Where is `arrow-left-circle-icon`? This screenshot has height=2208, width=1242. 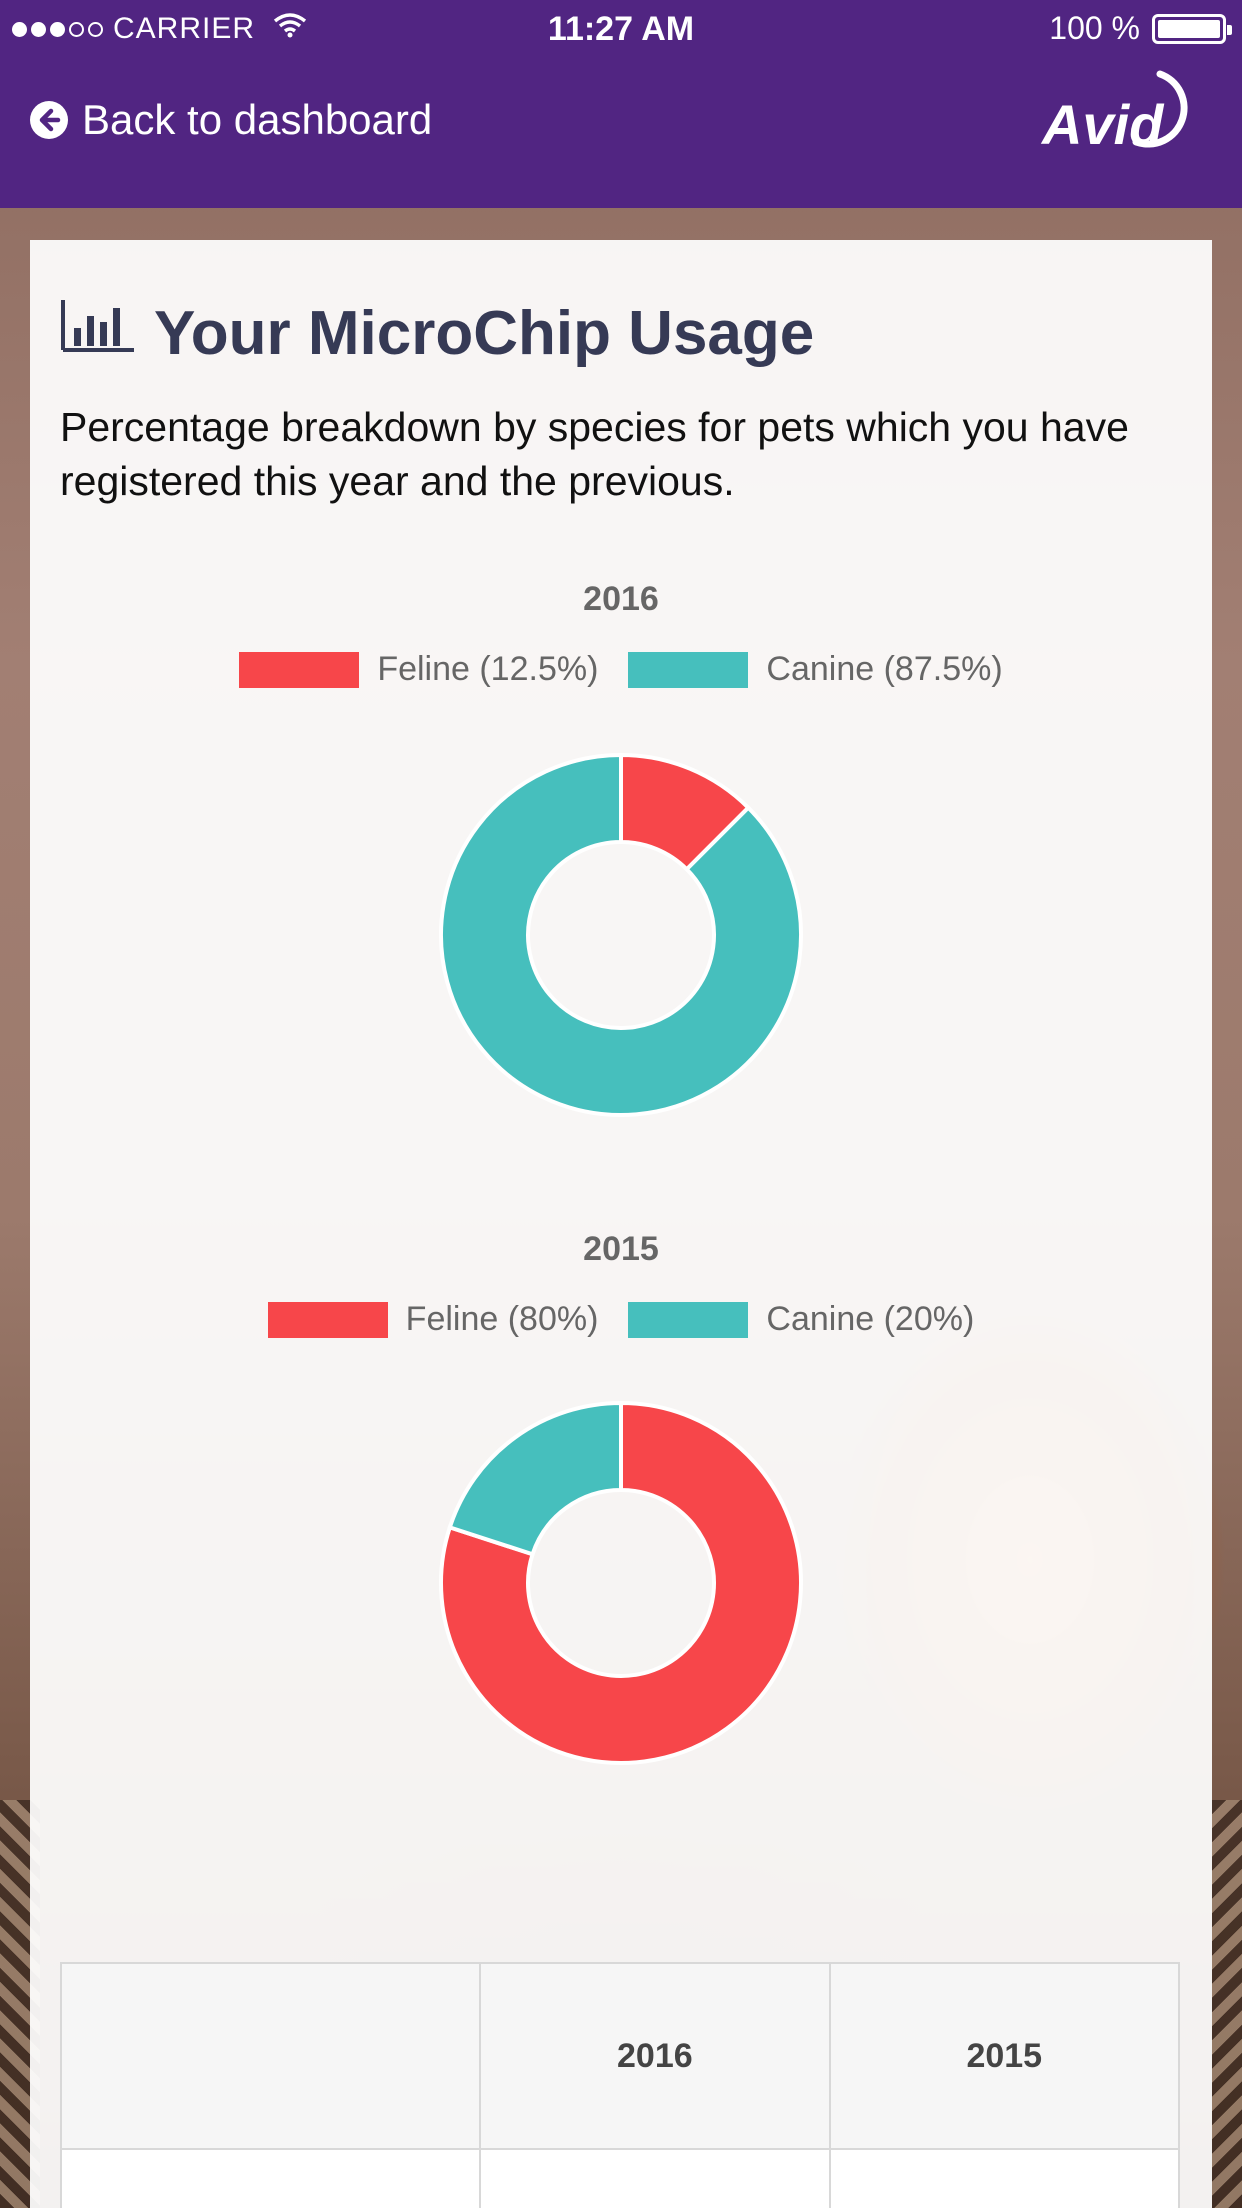 arrow-left-circle-icon is located at coordinates (49, 120).